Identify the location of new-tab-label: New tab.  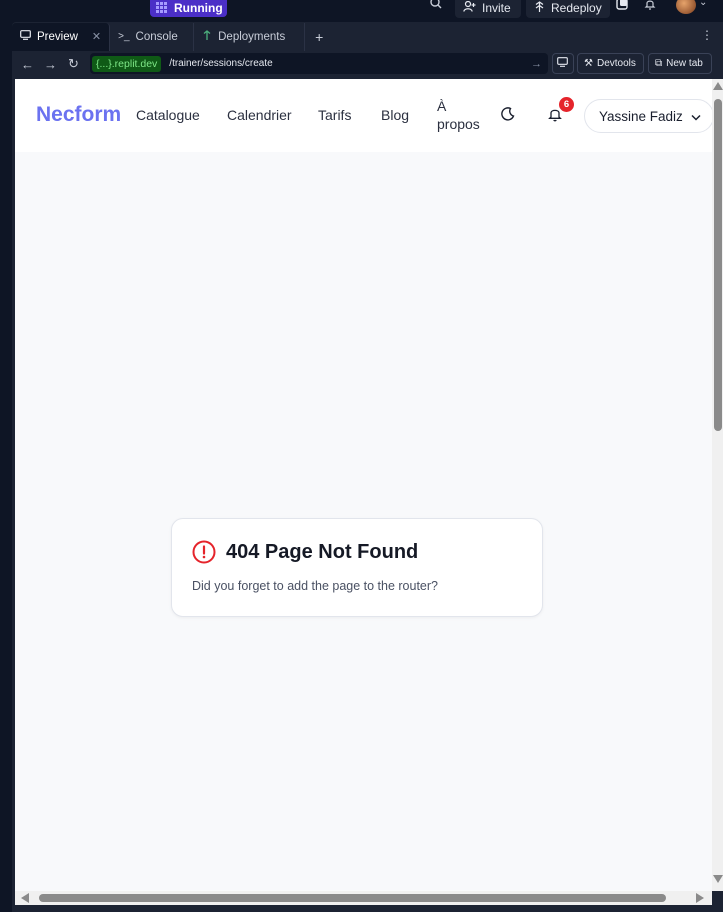
(684, 63).